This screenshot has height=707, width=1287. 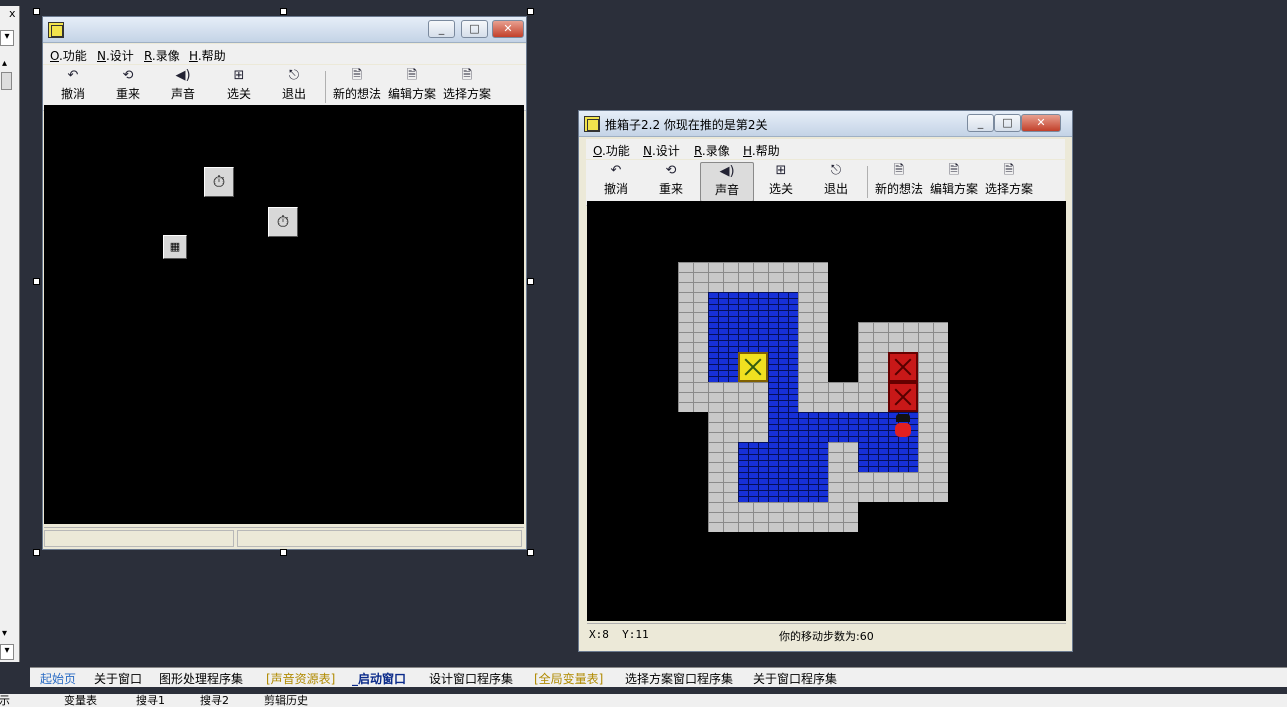 I want to click on window-title: 推箱子2.2 你现在推的是第2关, so click(x=686, y=125).